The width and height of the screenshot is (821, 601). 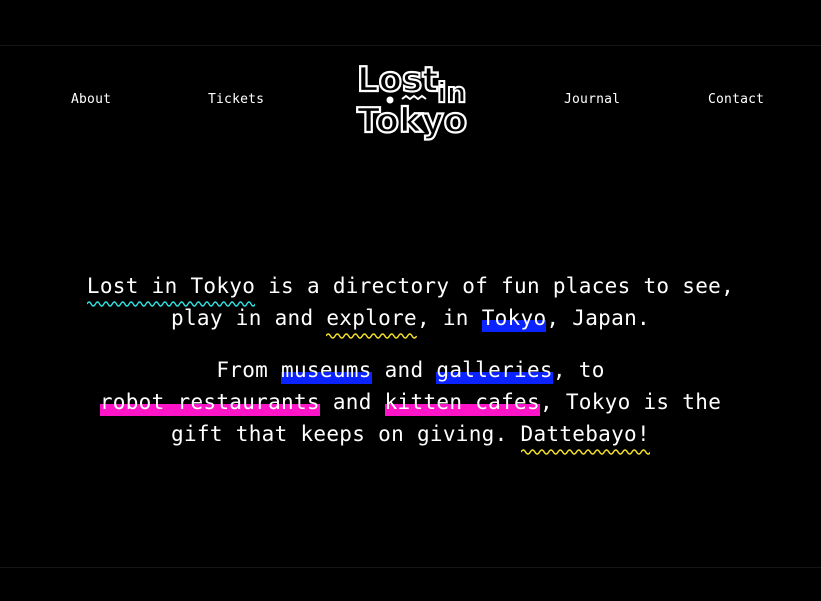 What do you see at coordinates (514, 318) in the screenshot?
I see `link-tokyo: Tokyo` at bounding box center [514, 318].